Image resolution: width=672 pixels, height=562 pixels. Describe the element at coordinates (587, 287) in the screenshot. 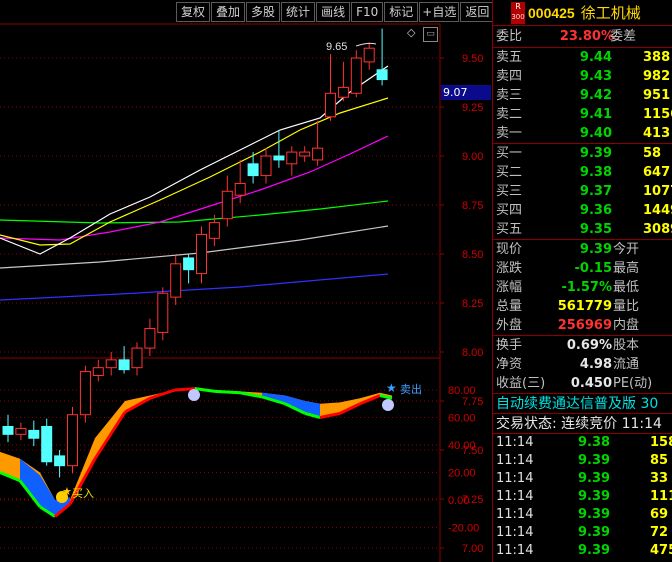

I see `quote-value: -1.57%` at that location.